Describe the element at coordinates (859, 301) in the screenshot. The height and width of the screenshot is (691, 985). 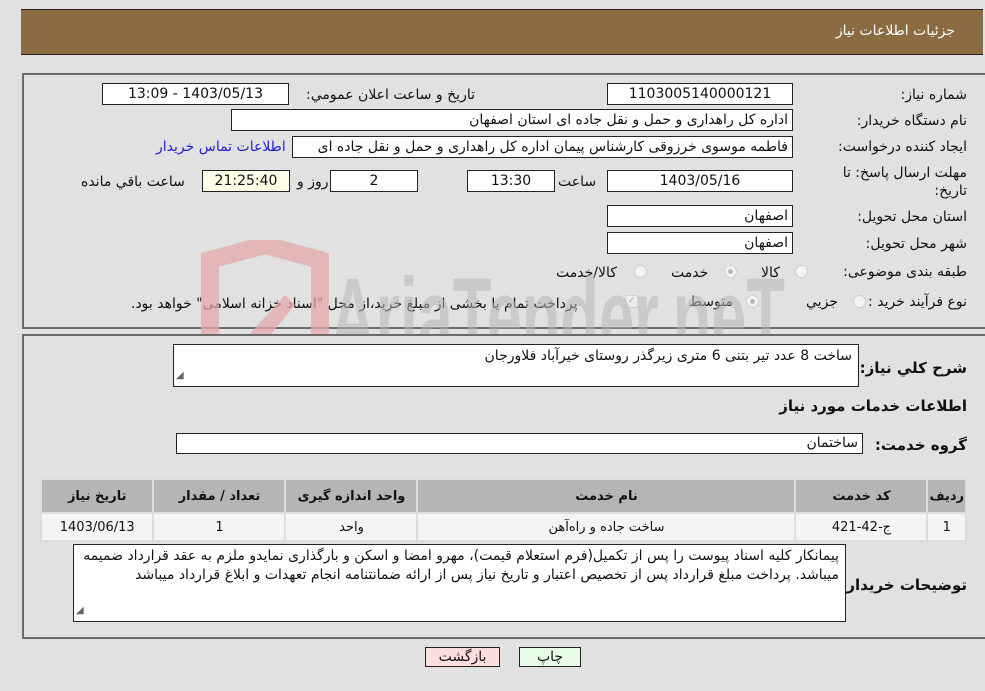
I see `purchase-radio-minor` at that location.